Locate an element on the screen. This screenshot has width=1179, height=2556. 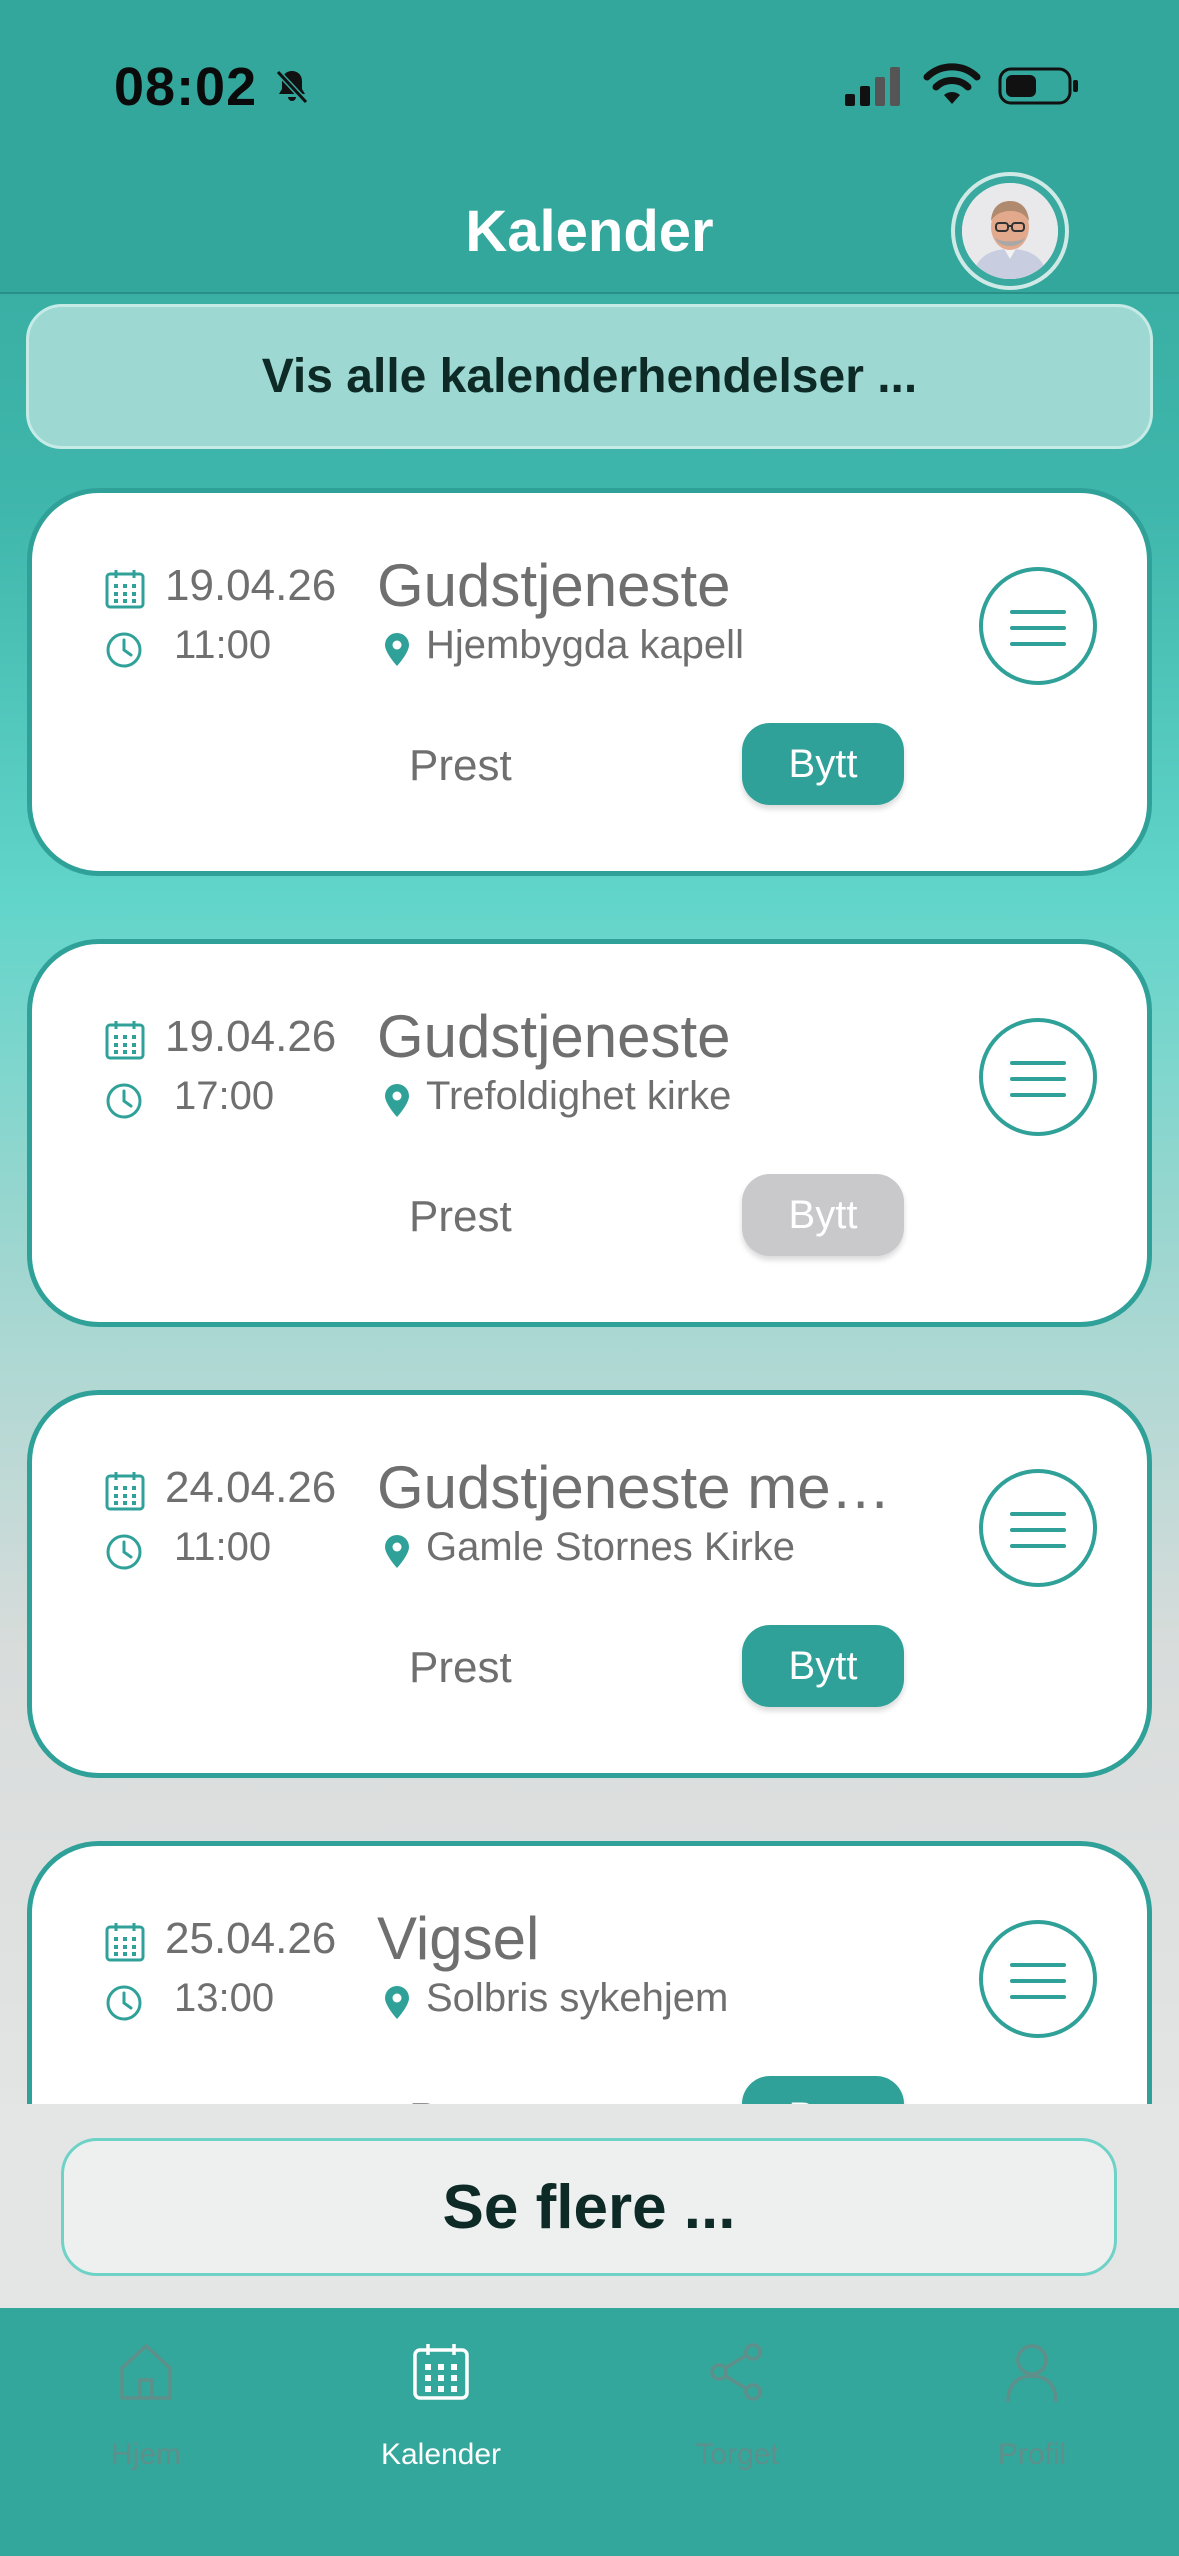
share-icon is located at coordinates (736, 2372).